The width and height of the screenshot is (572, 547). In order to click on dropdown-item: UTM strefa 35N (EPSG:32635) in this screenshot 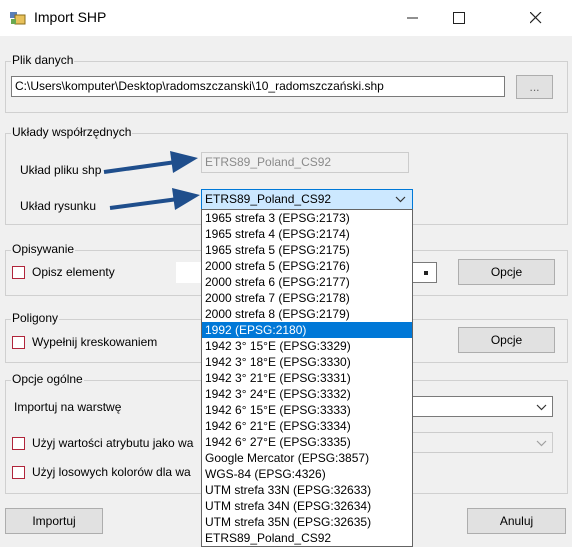, I will do `click(307, 522)`.